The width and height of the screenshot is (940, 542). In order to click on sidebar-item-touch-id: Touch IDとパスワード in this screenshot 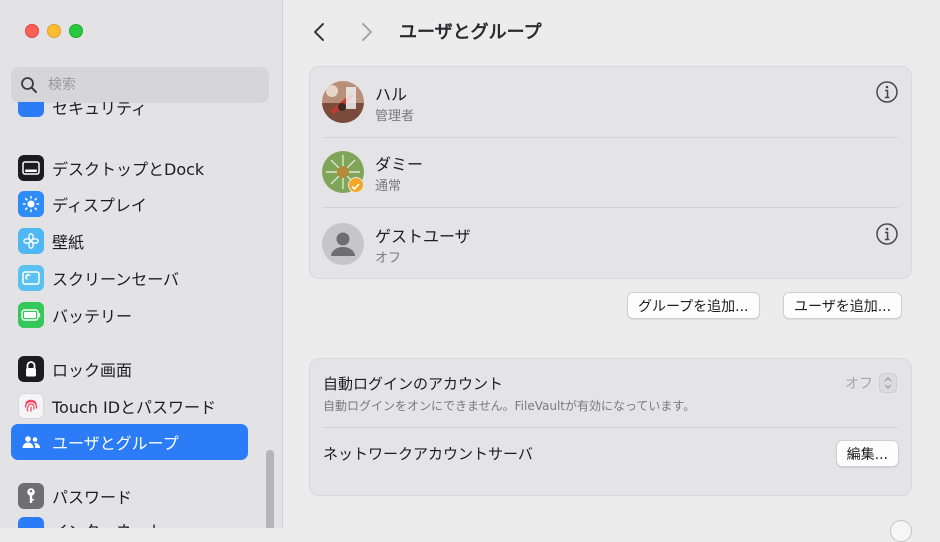, I will do `click(129, 406)`.